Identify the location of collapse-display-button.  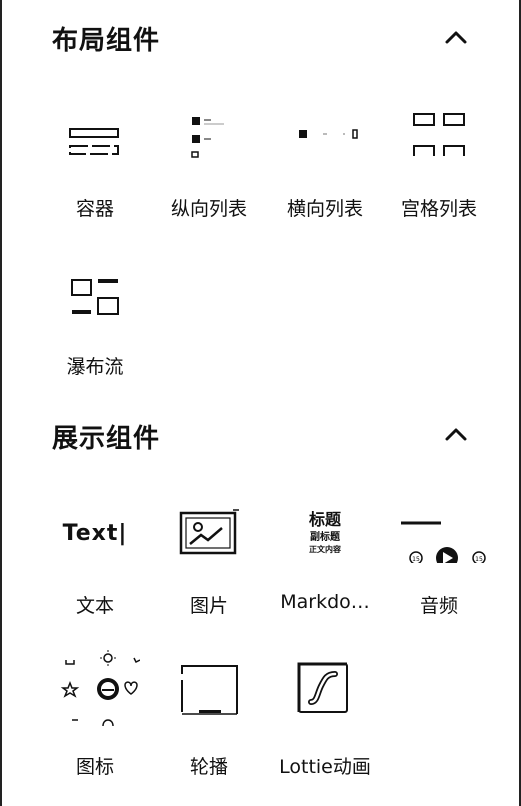
(456, 435).